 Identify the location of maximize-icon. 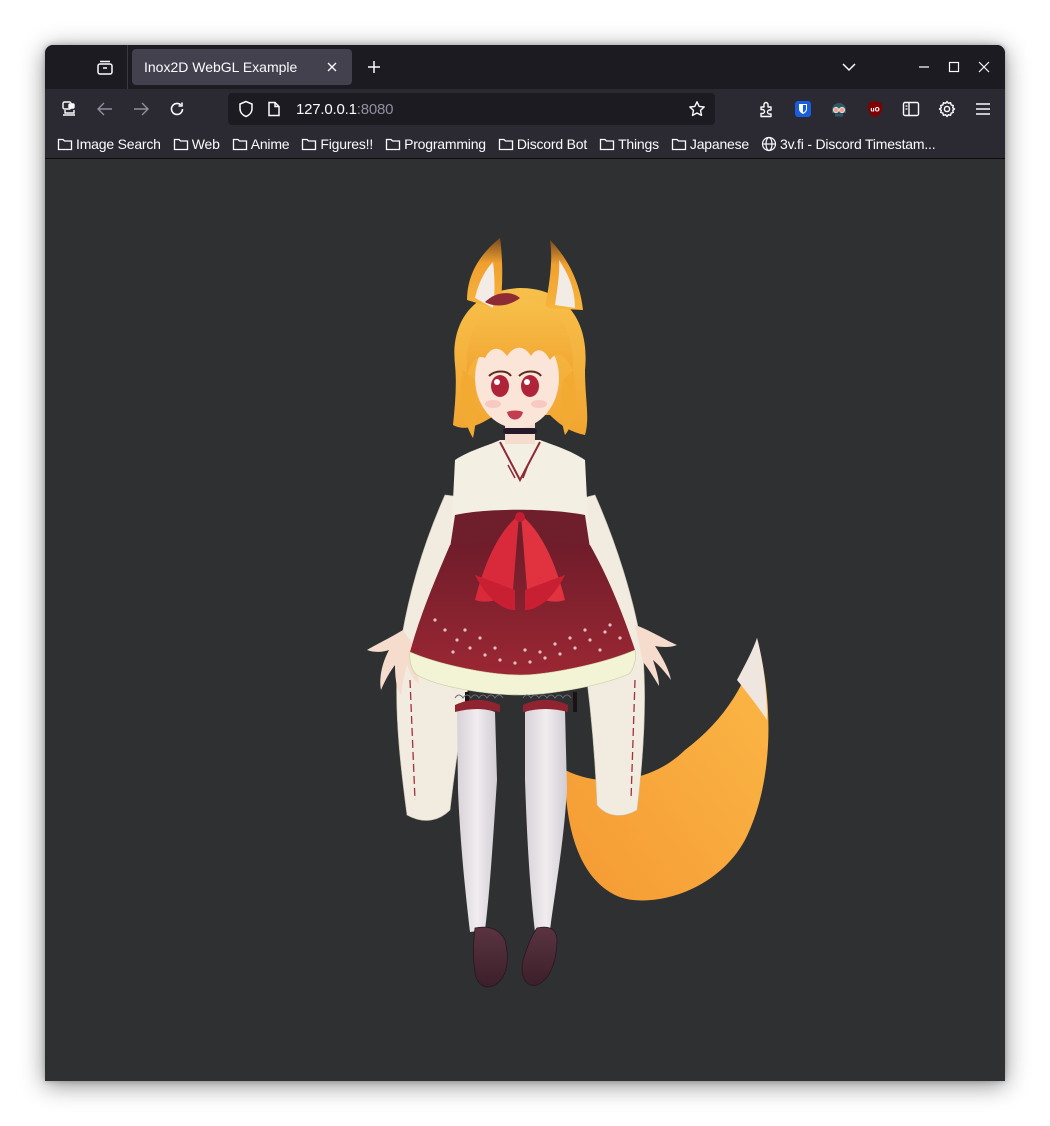
(954, 67).